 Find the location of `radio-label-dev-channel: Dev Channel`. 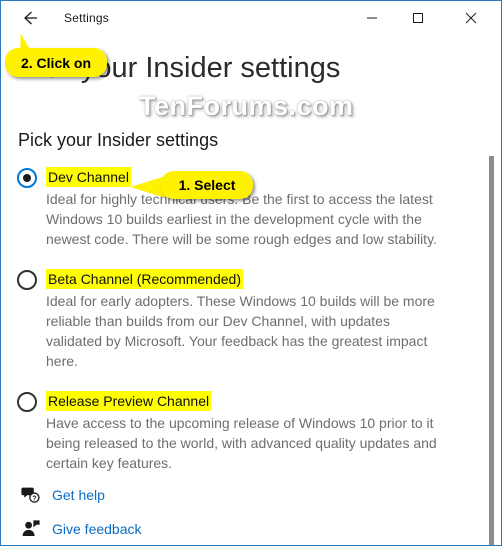

radio-label-dev-channel: Dev Channel is located at coordinates (88, 177).